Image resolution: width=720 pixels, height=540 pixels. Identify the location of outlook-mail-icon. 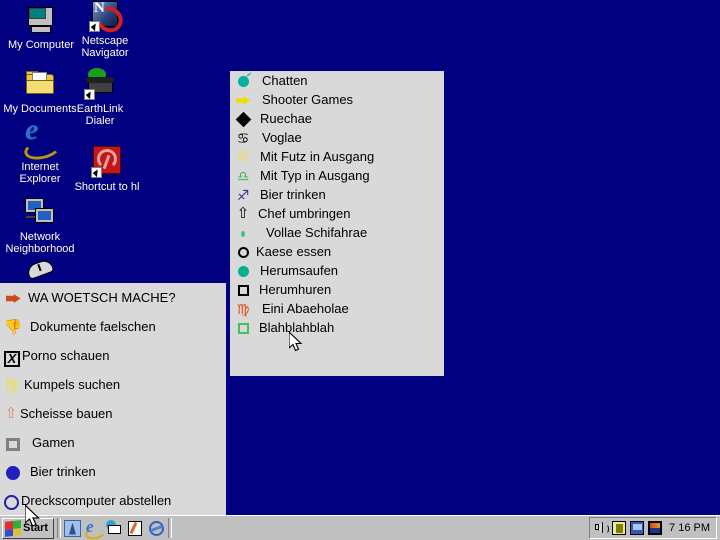
(114, 528).